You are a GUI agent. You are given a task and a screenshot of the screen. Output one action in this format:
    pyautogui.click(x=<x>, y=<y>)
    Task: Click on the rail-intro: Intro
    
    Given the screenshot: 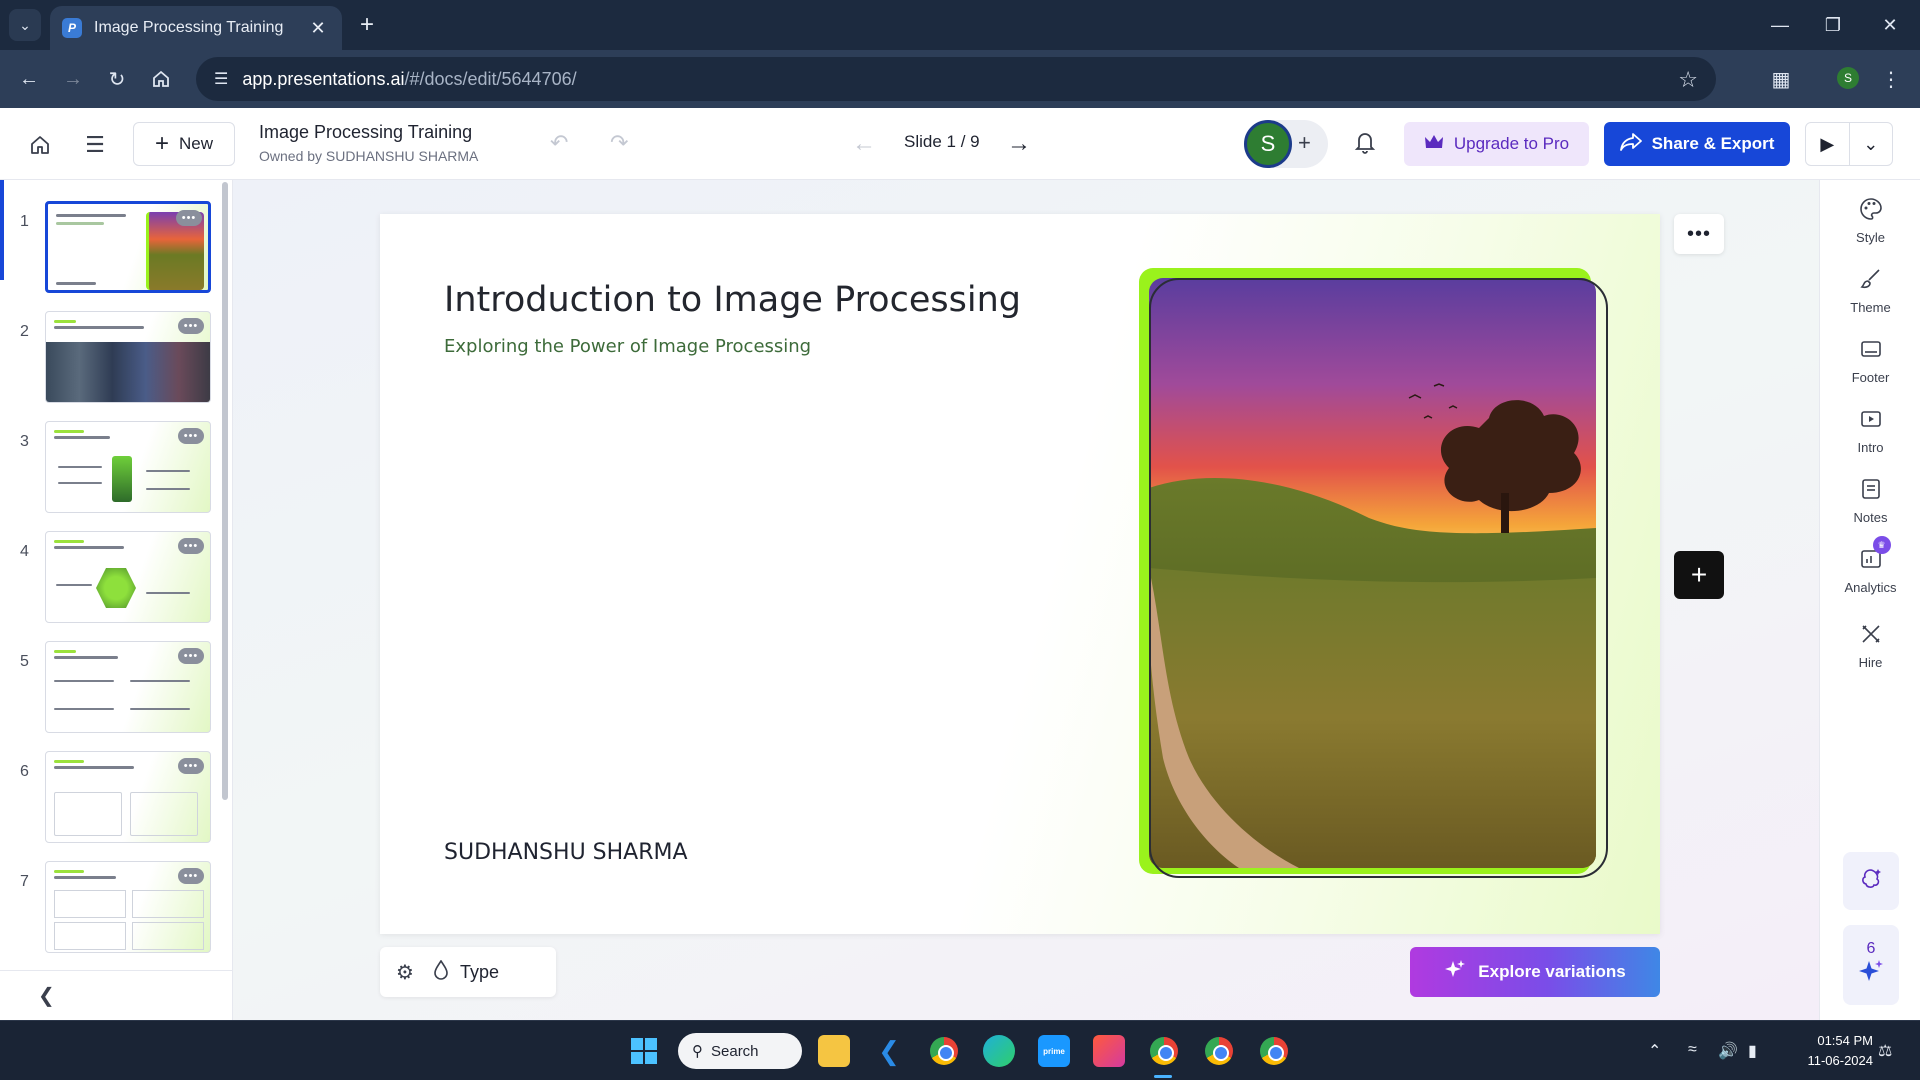 What is the action you would take?
    pyautogui.click(x=1870, y=436)
    